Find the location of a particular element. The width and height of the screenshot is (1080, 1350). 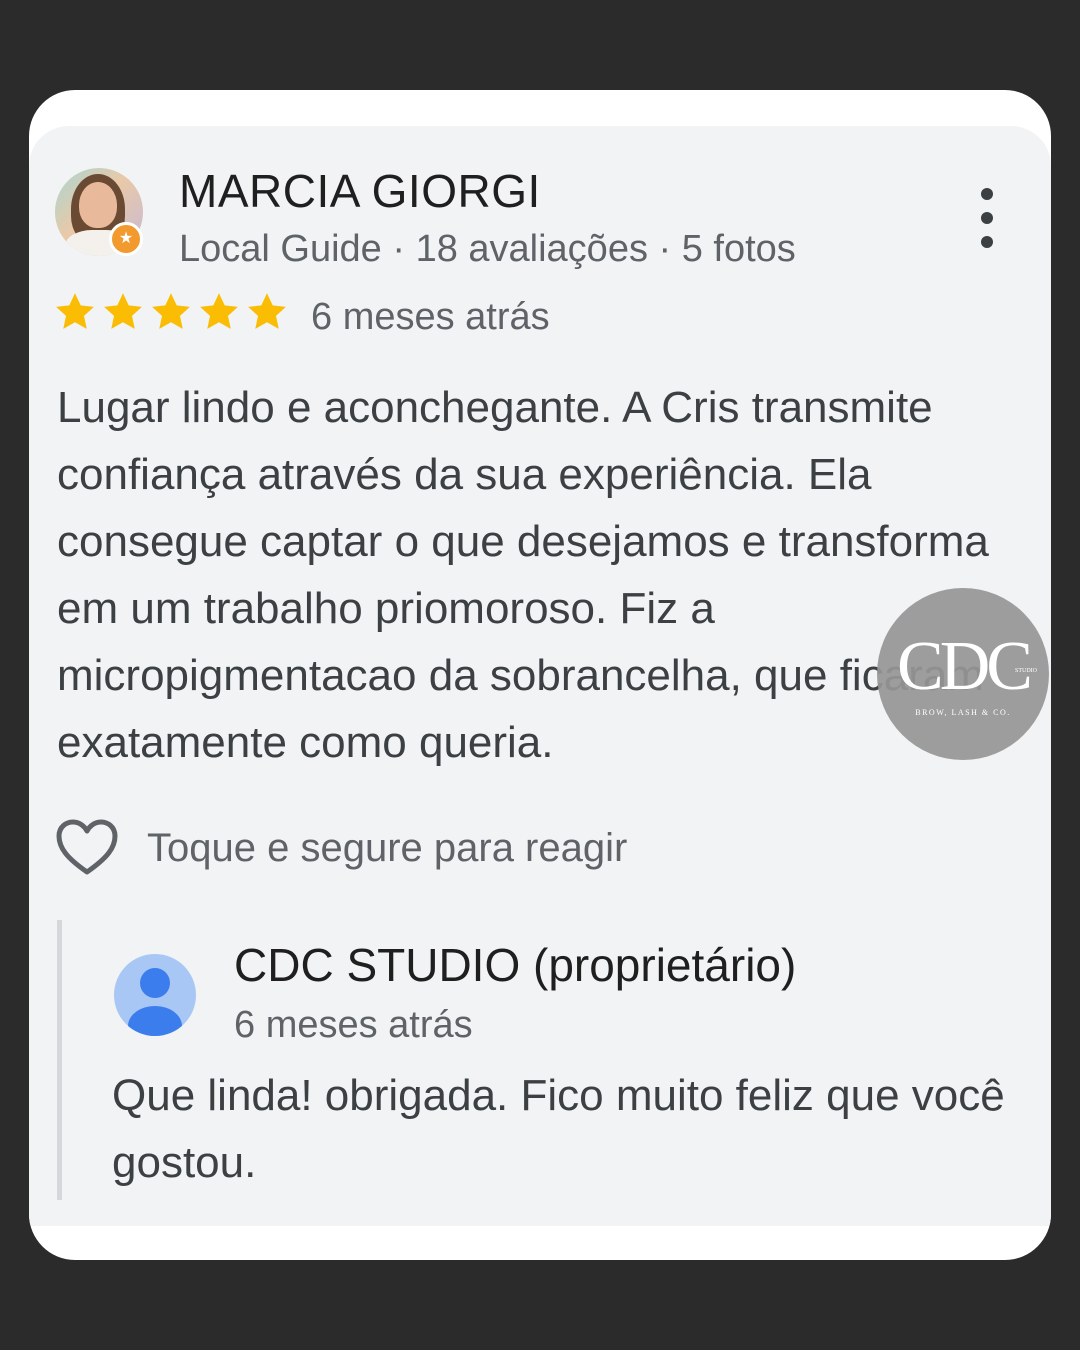

review-time: 6 meses atrás is located at coordinates (430, 317).